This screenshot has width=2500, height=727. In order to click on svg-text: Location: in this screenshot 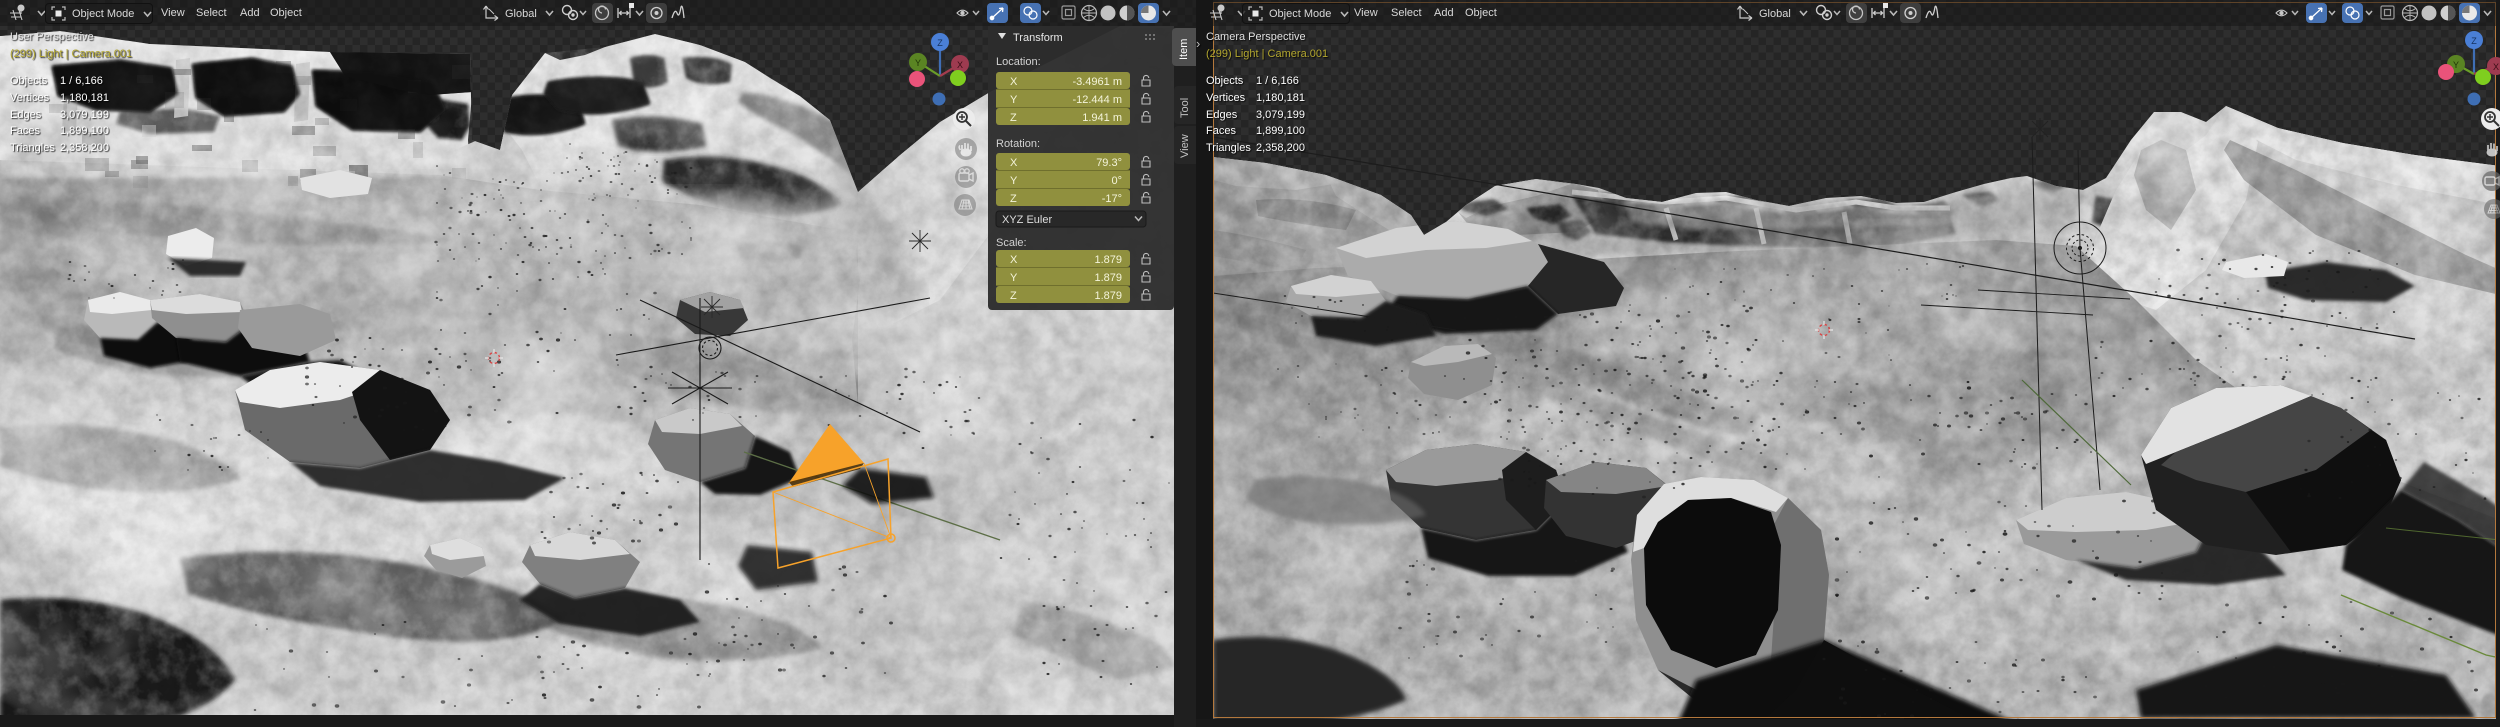, I will do `click(1018, 62)`.